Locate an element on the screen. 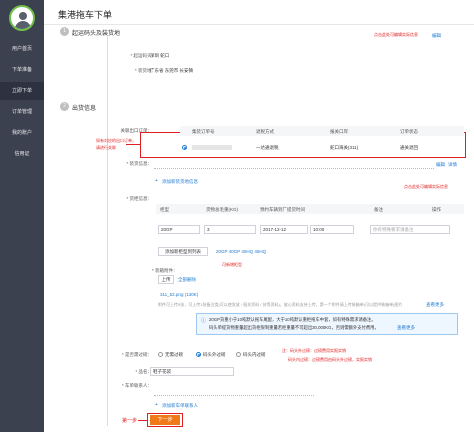 This screenshot has height=432, width=474. step-1-edit-link: 编辑 is located at coordinates (436, 36).